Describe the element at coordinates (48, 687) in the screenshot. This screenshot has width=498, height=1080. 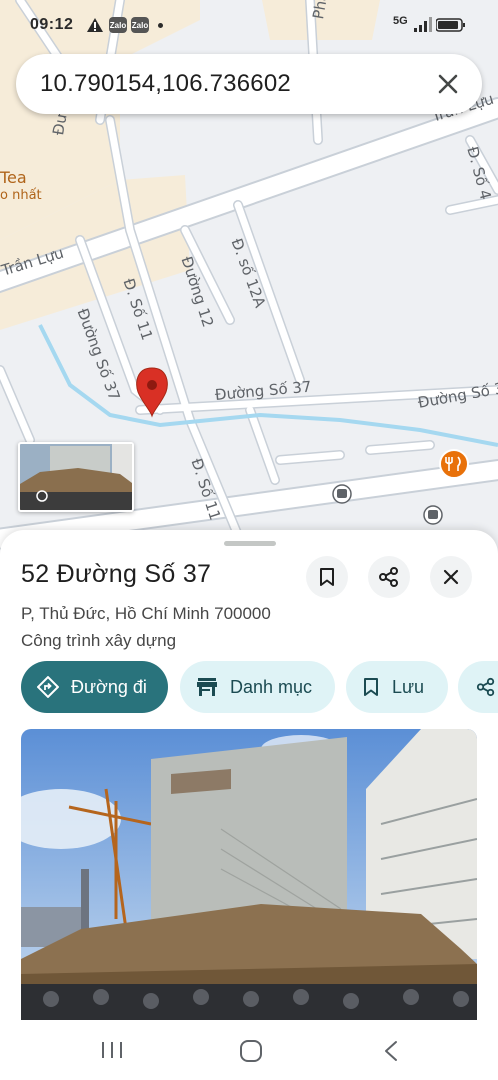
I see `directions-icon` at that location.